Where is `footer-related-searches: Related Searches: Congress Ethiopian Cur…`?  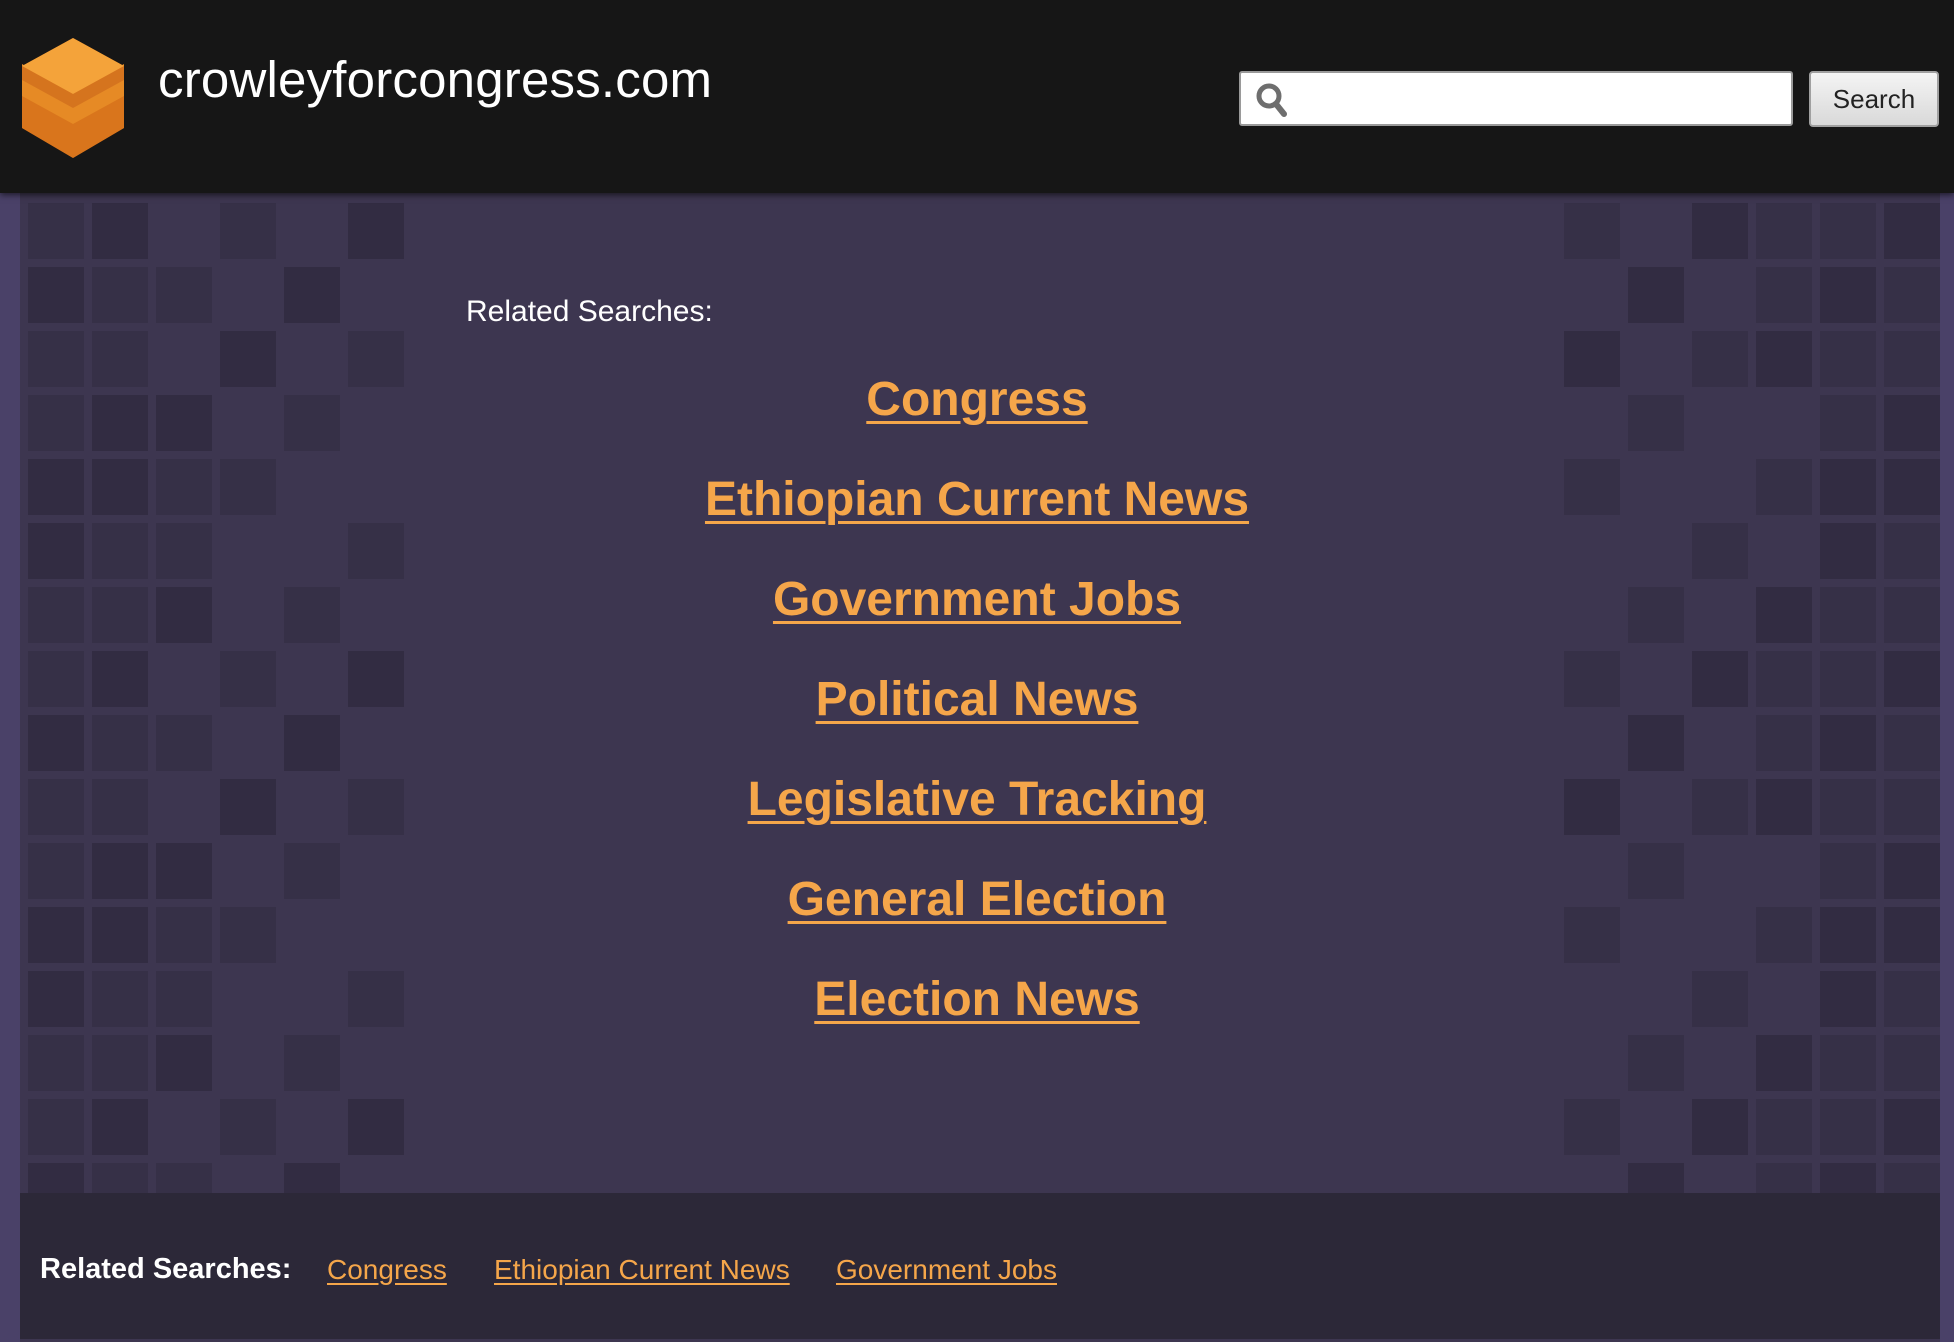 footer-related-searches: Related Searches: Congress Ethiopian Cur… is located at coordinates (980, 1266).